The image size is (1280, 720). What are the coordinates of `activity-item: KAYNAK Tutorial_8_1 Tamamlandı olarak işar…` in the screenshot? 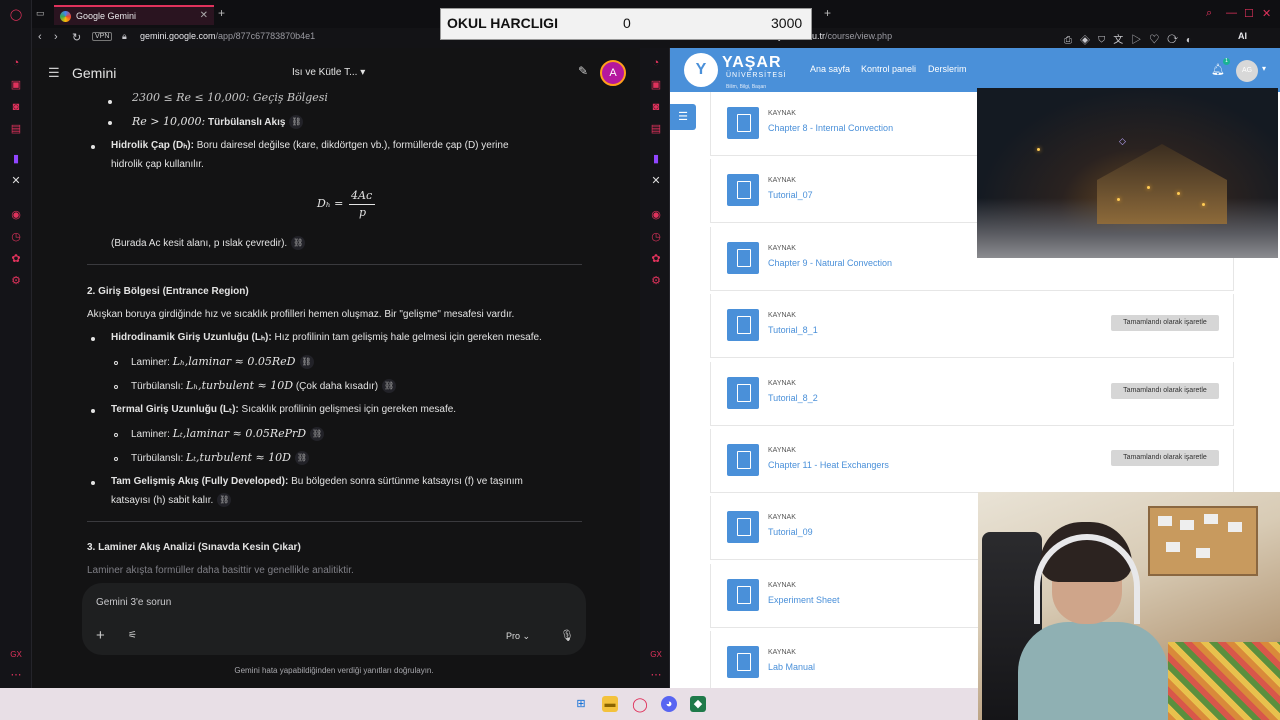 It's located at (972, 326).